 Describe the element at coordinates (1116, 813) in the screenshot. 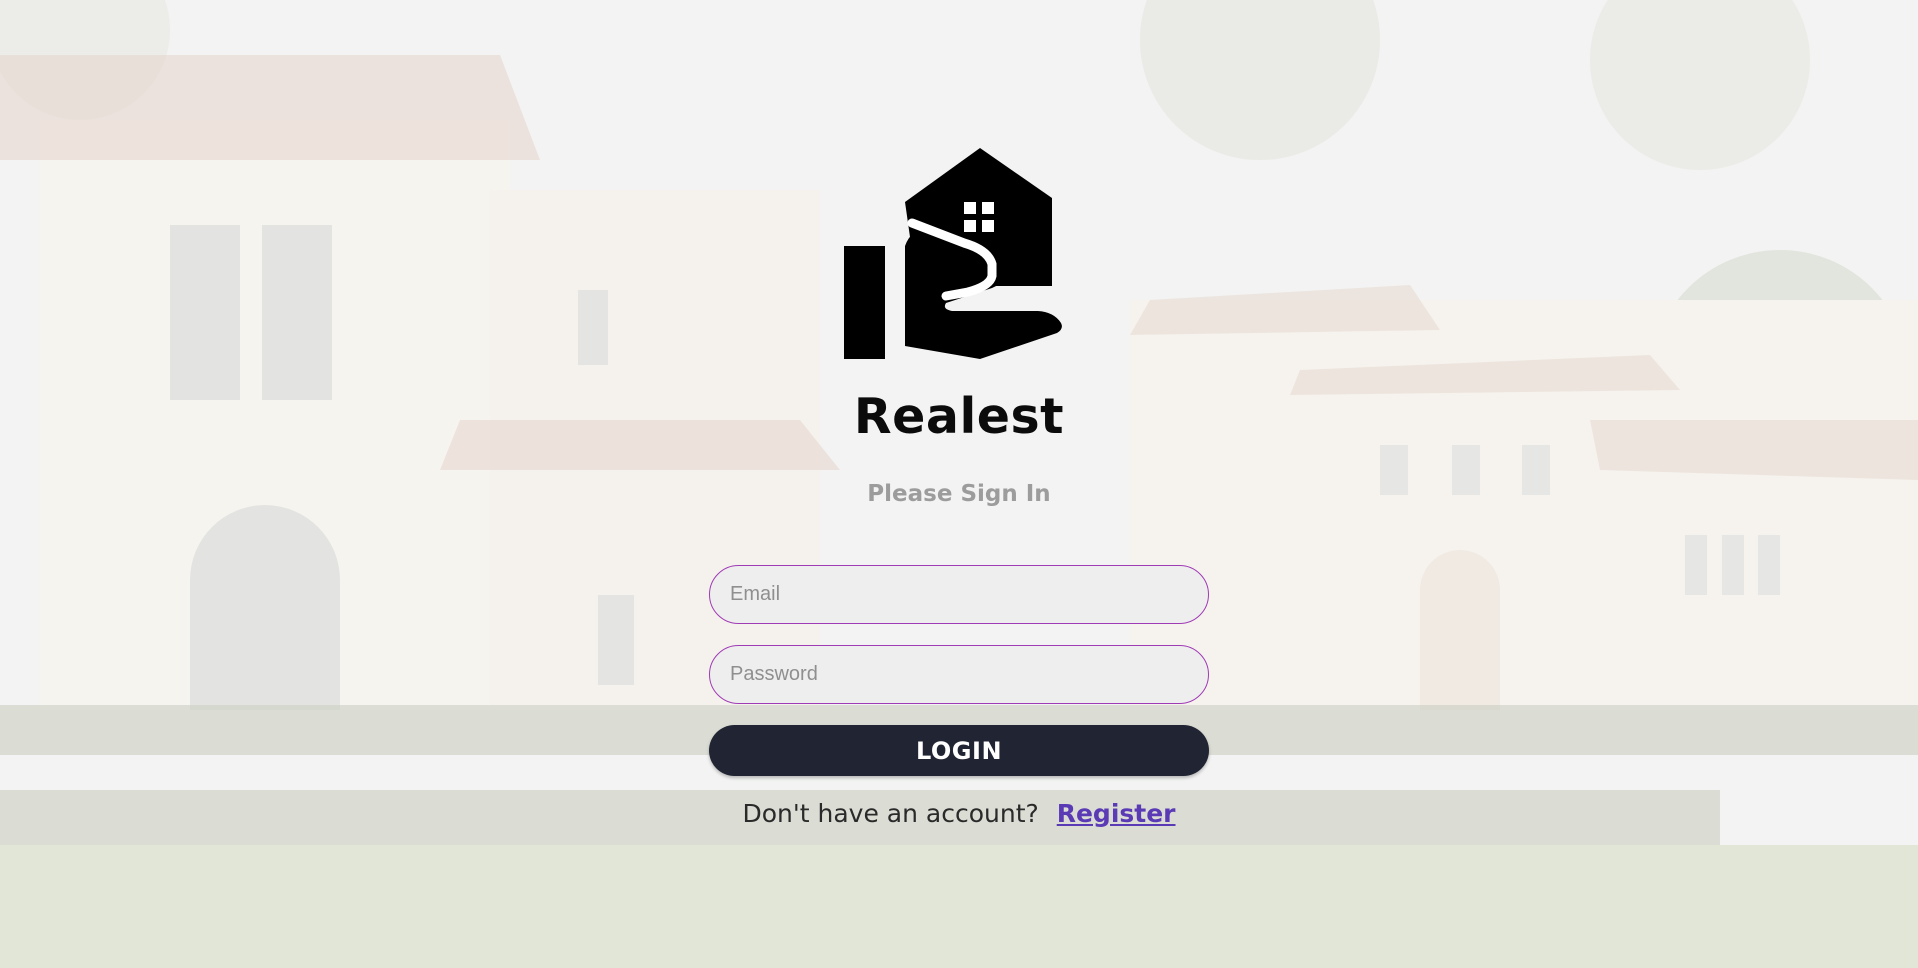

I see `register-link: Register` at that location.